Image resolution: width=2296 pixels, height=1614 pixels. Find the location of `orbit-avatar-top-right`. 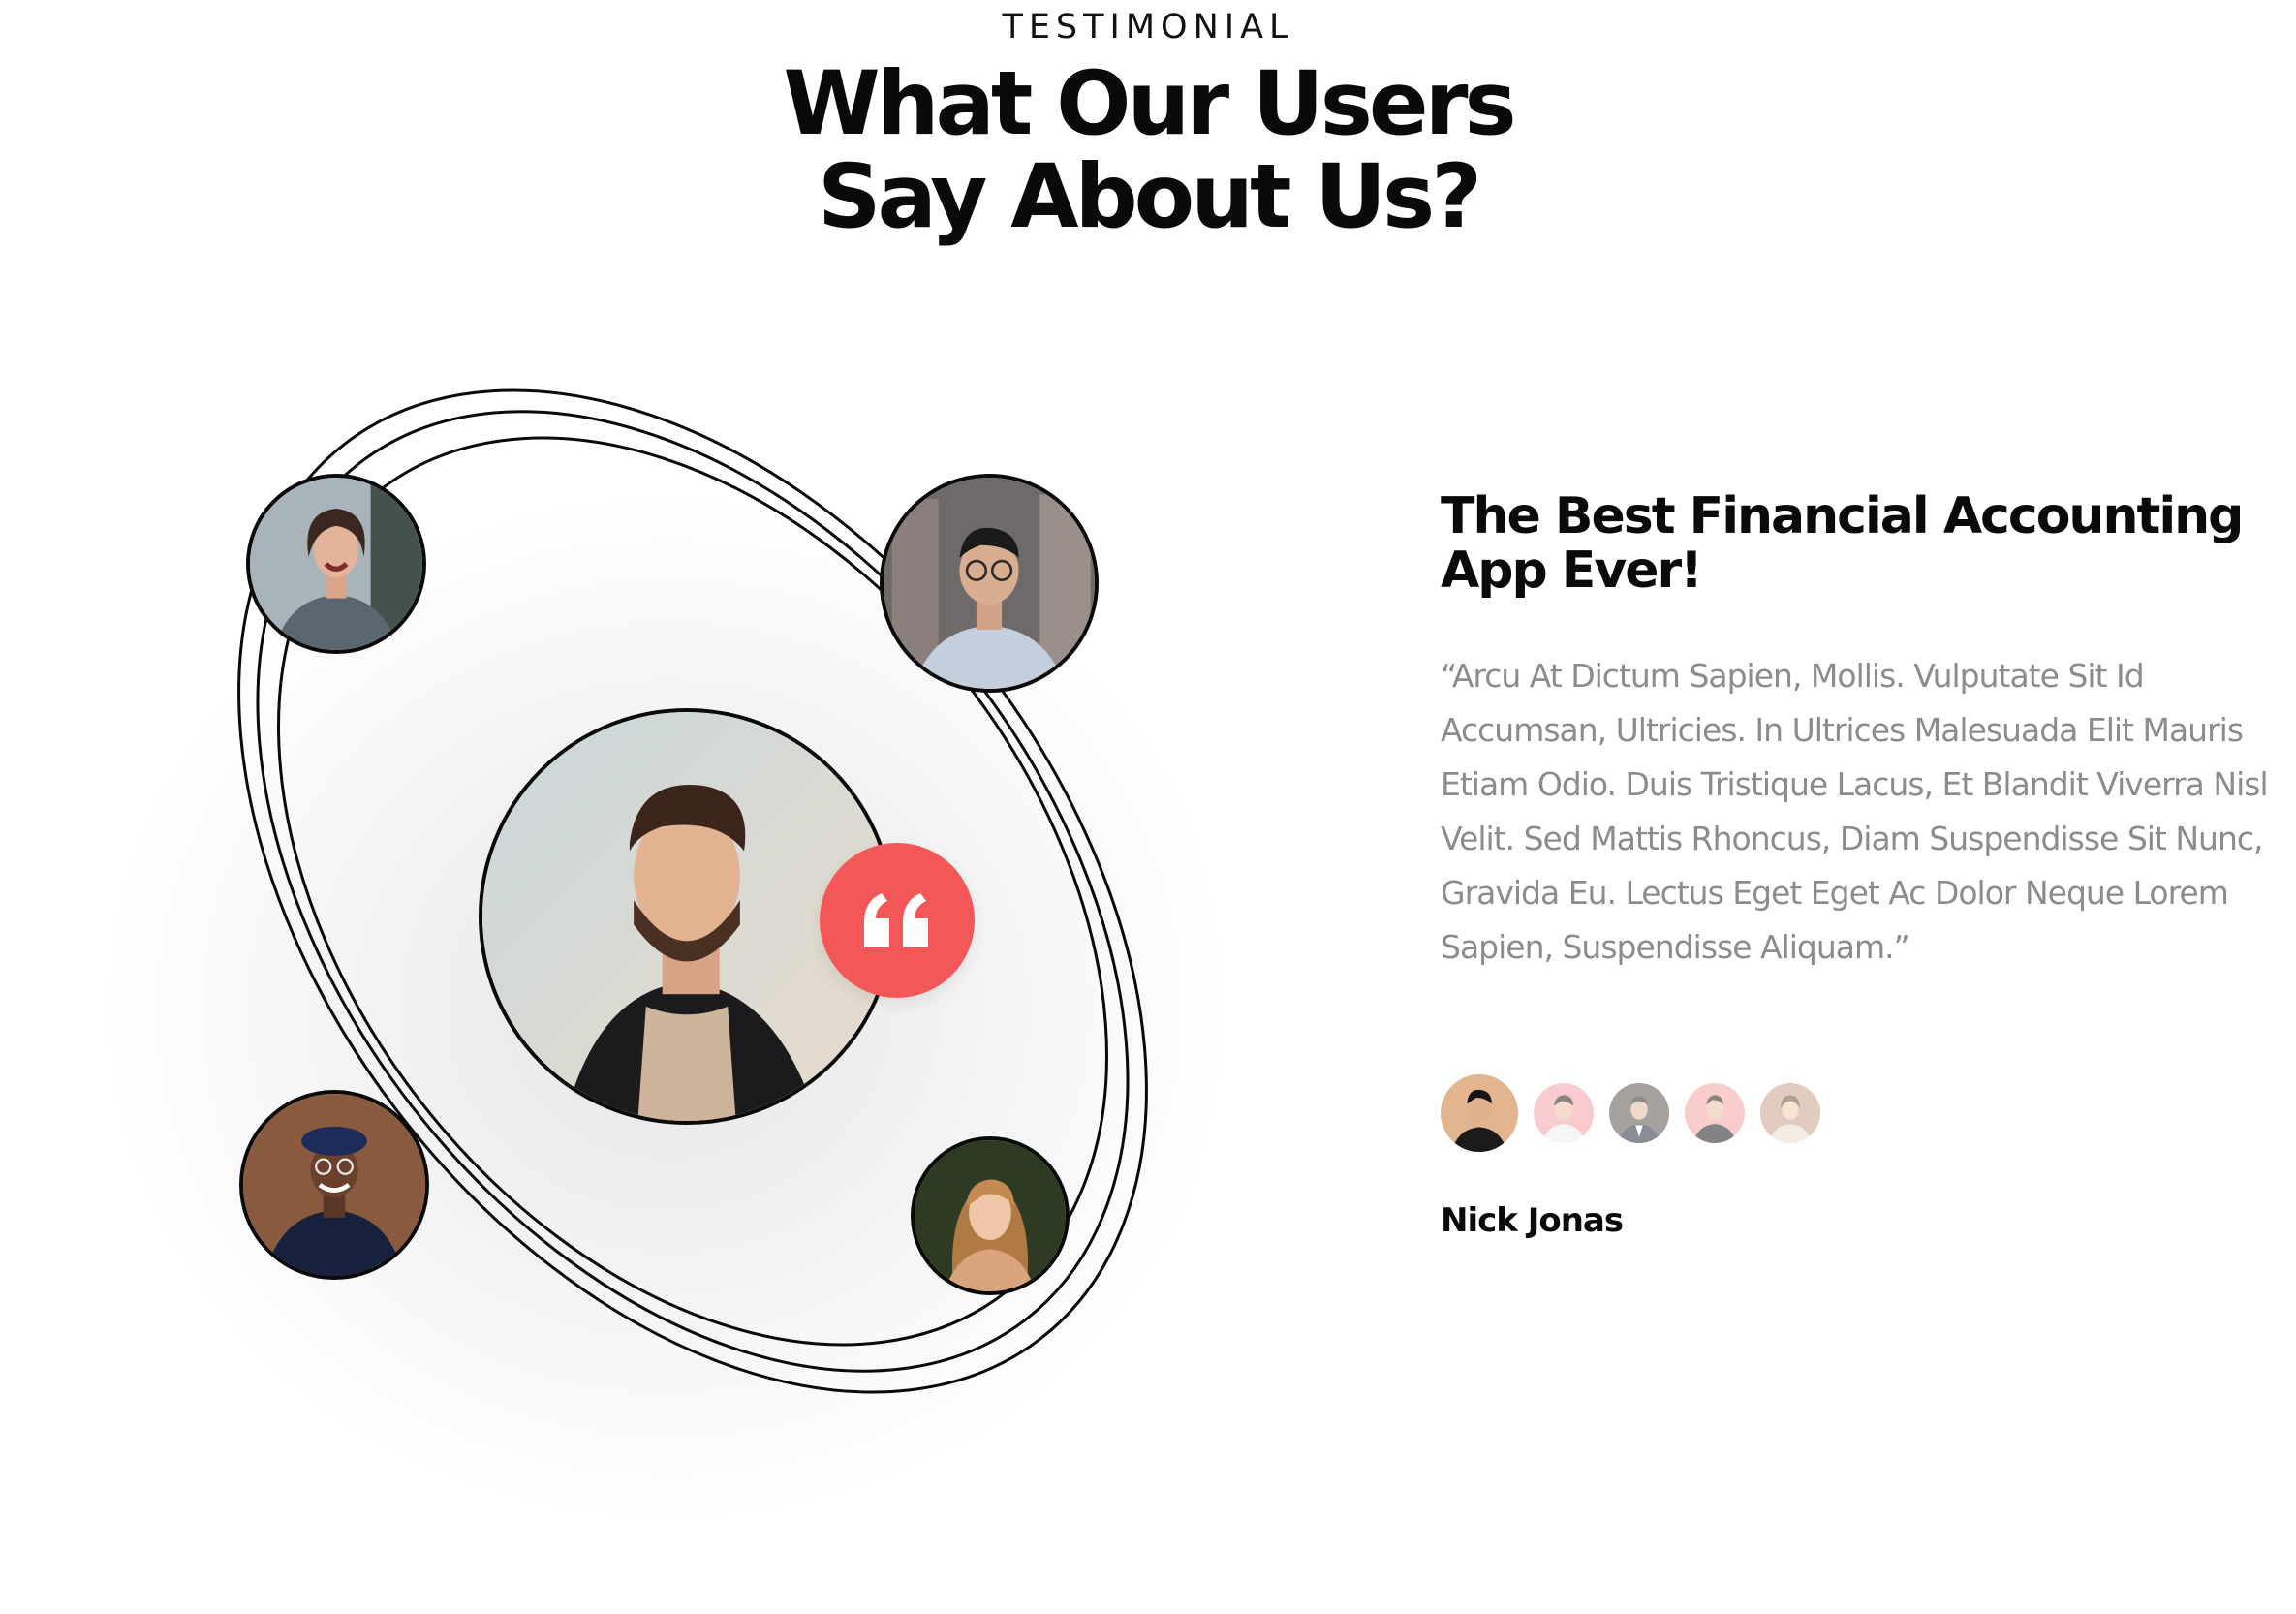

orbit-avatar-top-right is located at coordinates (989, 583).